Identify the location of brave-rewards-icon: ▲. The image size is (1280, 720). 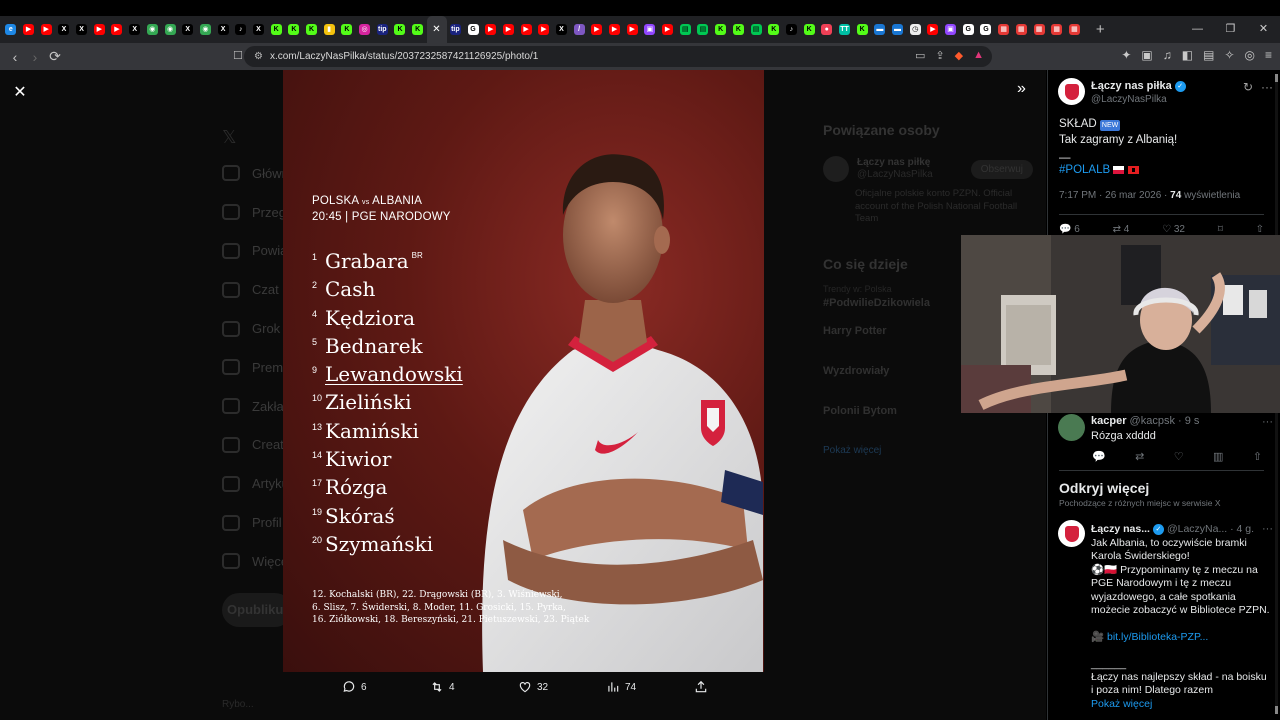
(978, 55).